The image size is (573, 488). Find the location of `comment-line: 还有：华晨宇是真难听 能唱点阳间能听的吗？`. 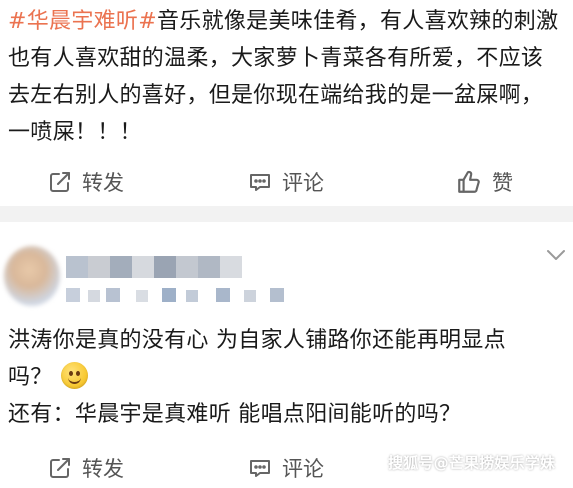

comment-line: 还有：华晨宇是真难听 能唱点阳间能听的吗？ is located at coordinates (235, 414).